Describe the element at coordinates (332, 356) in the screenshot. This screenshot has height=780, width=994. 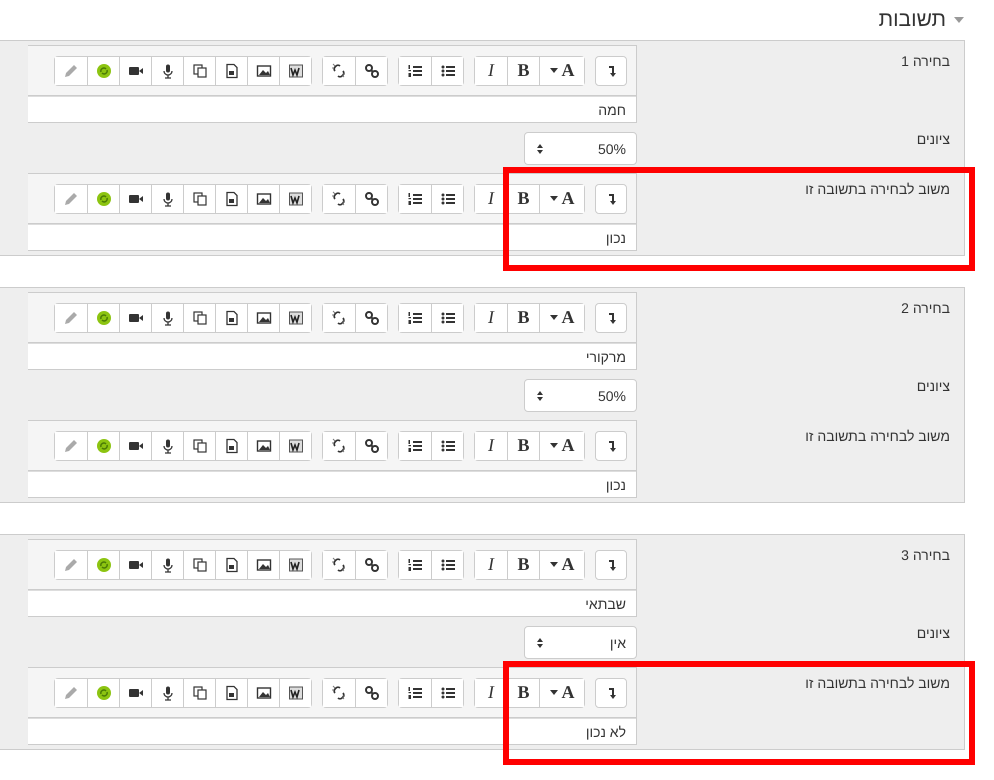
I see `text-editor-field: מרקורי` at that location.